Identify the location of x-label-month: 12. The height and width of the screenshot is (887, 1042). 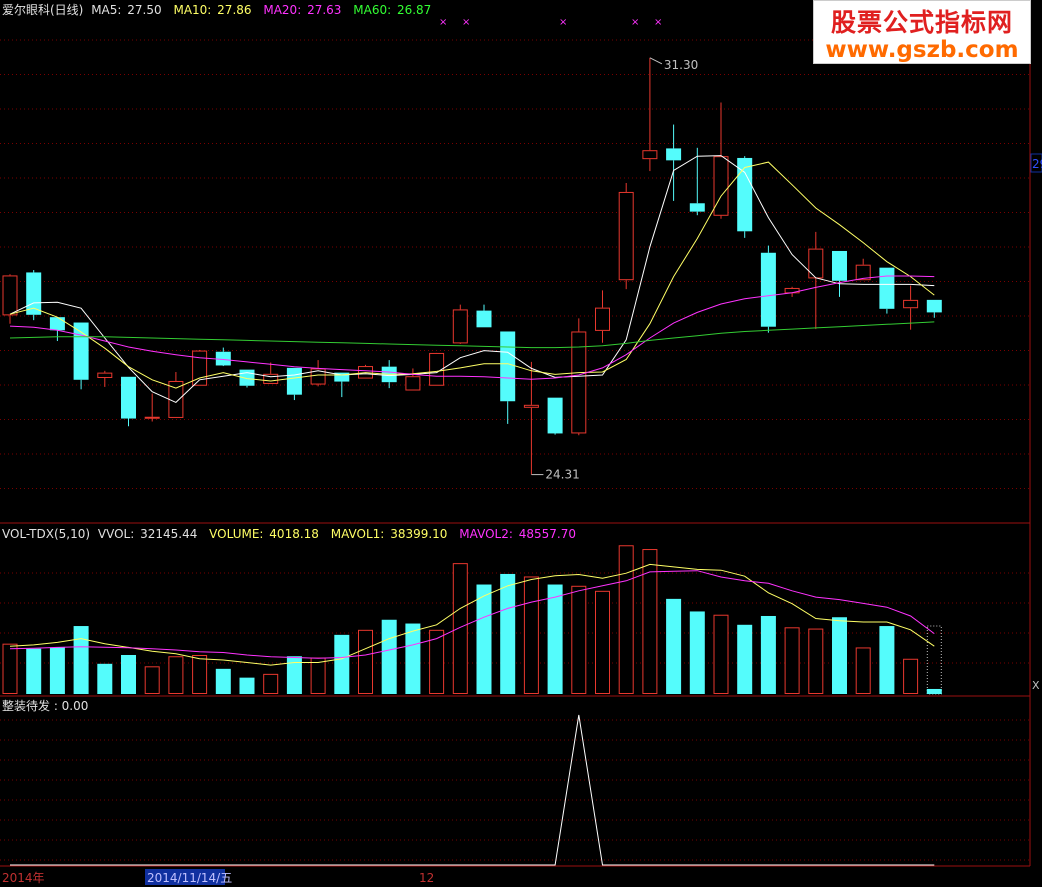
(426, 878).